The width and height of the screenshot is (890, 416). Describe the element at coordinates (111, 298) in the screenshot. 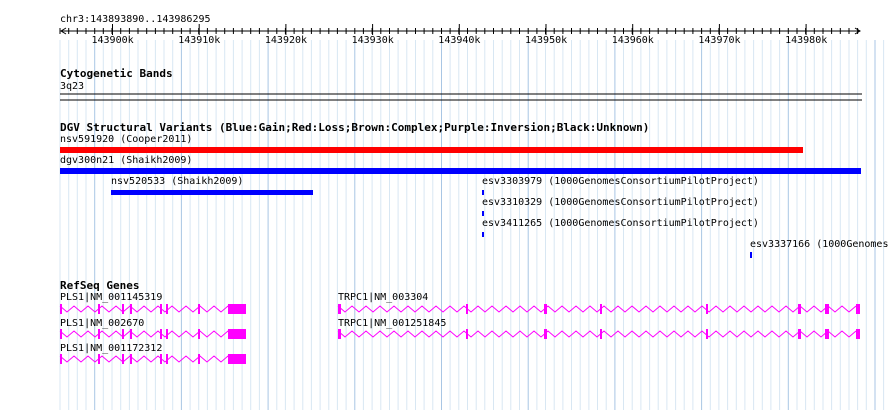

I see `gene-label-pls1-nm001145319: PLS1|NM_001145319` at that location.